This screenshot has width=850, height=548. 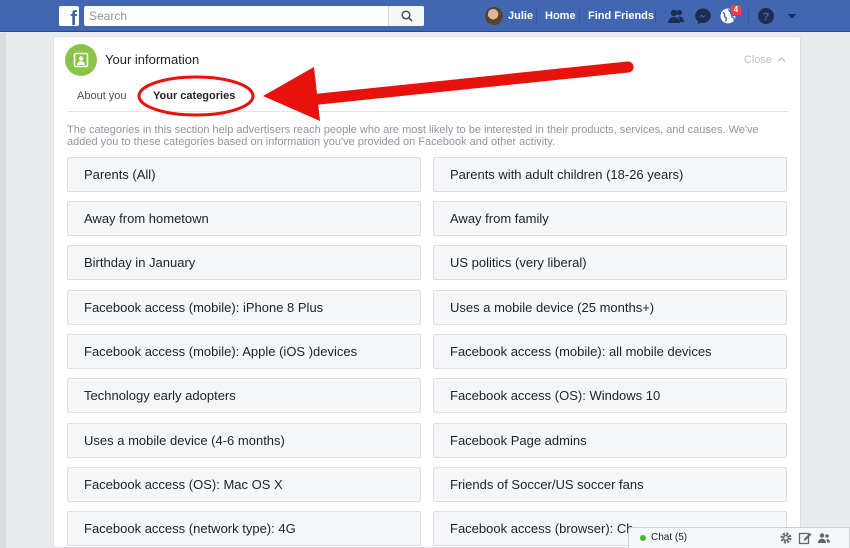 What do you see at coordinates (805, 538) in the screenshot?
I see `compose-icon` at bounding box center [805, 538].